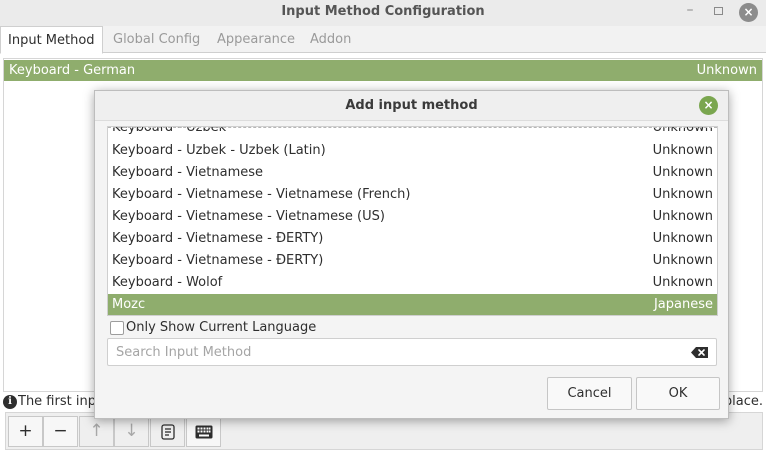  I want to click on window-title: Input Method Configuration, so click(383, 11).